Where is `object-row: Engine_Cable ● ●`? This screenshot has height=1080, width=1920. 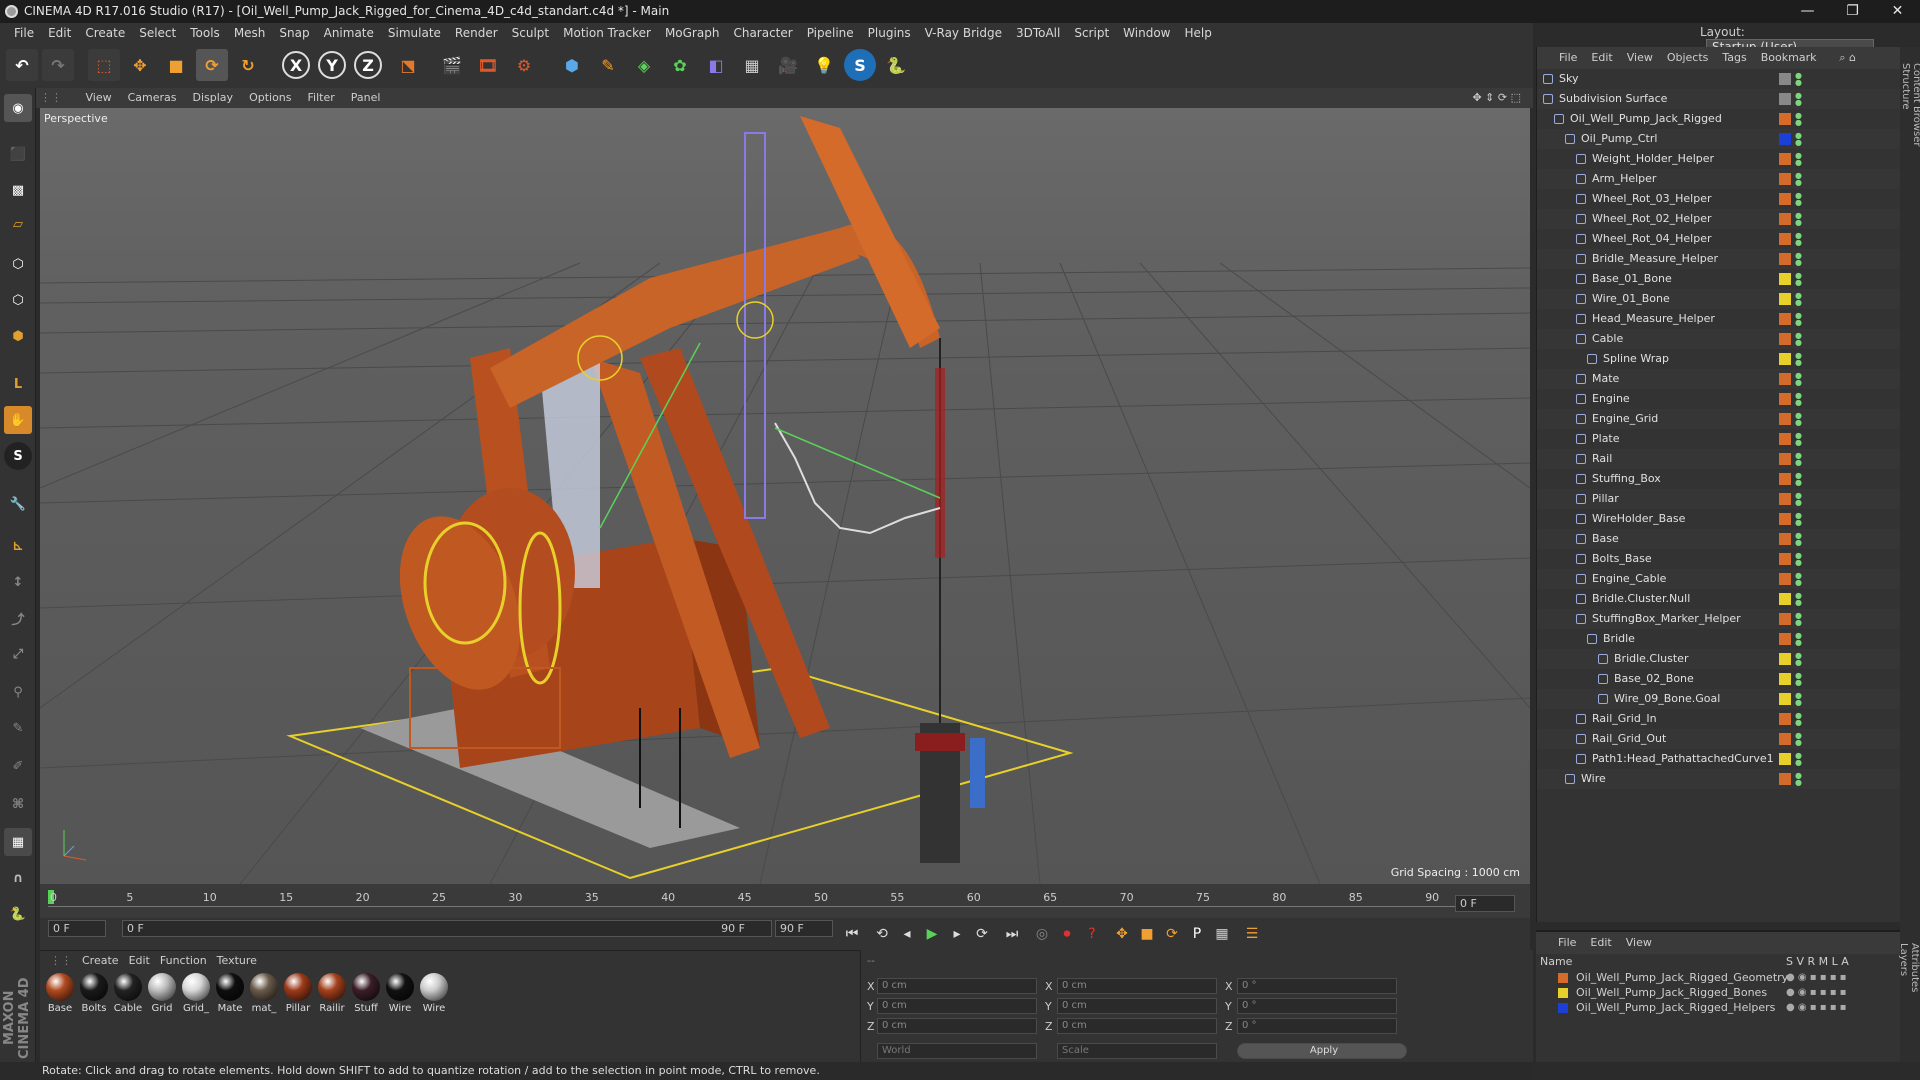 object-row: Engine_Cable ● ● is located at coordinates (1719, 579).